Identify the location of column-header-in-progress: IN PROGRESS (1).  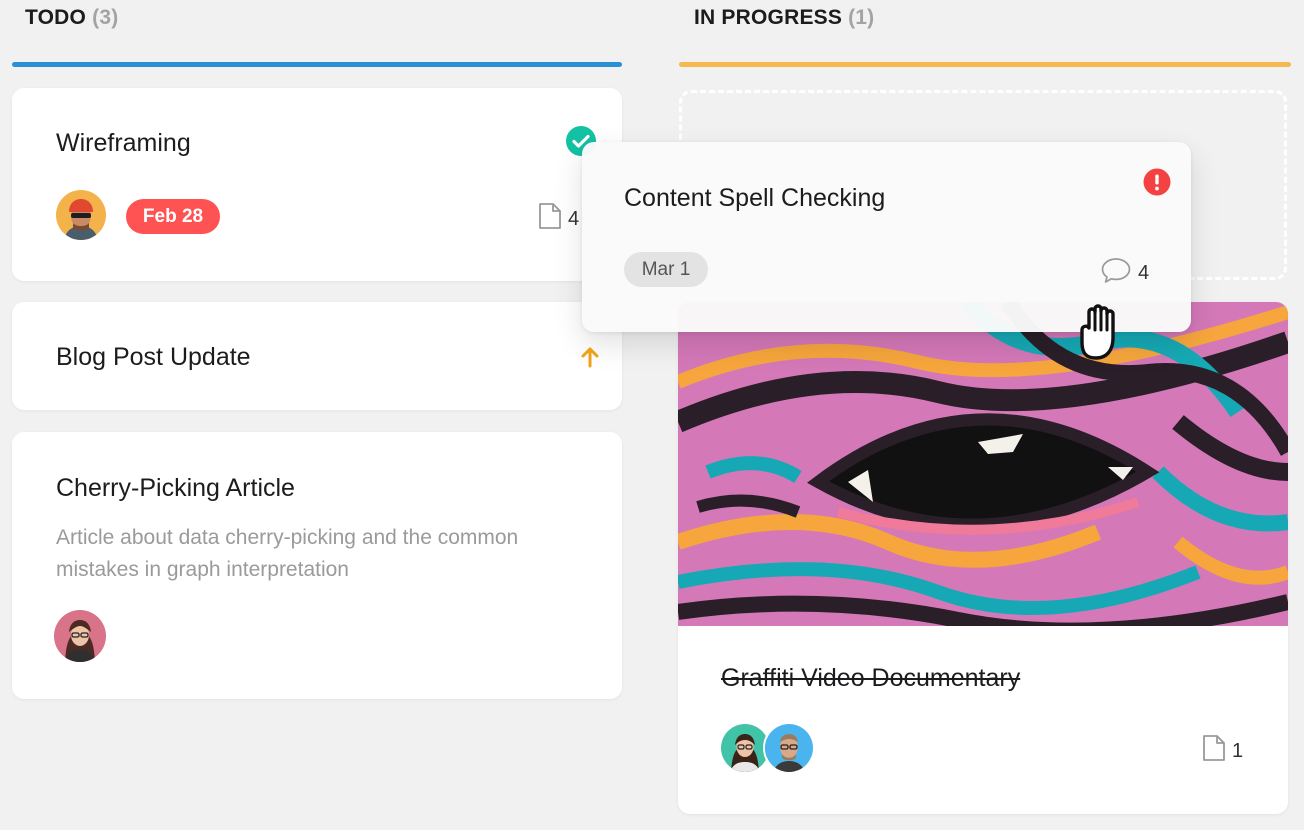
(784, 18).